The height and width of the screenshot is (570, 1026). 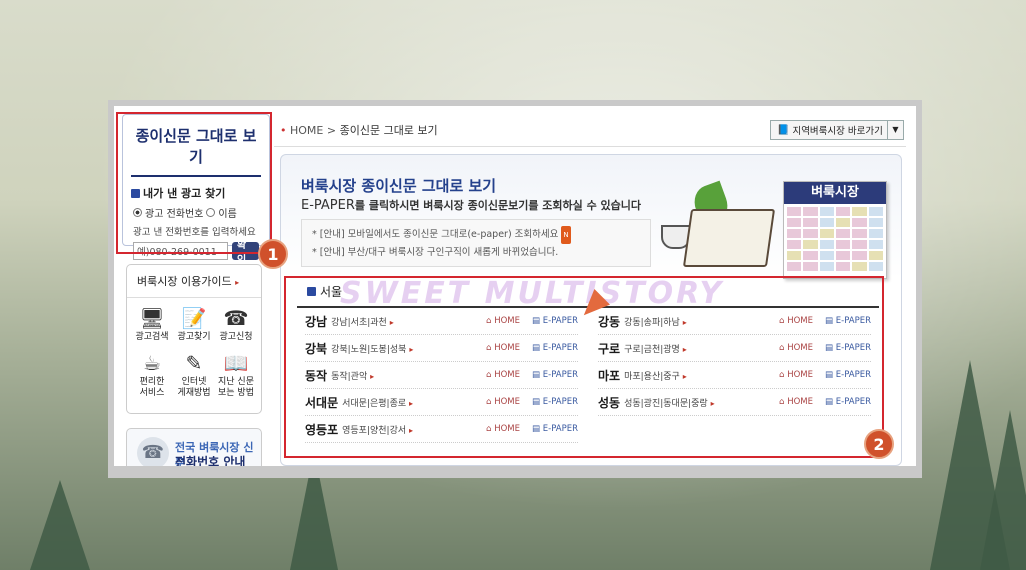 I want to click on phone-icon: ☎, so click(x=236, y=318).